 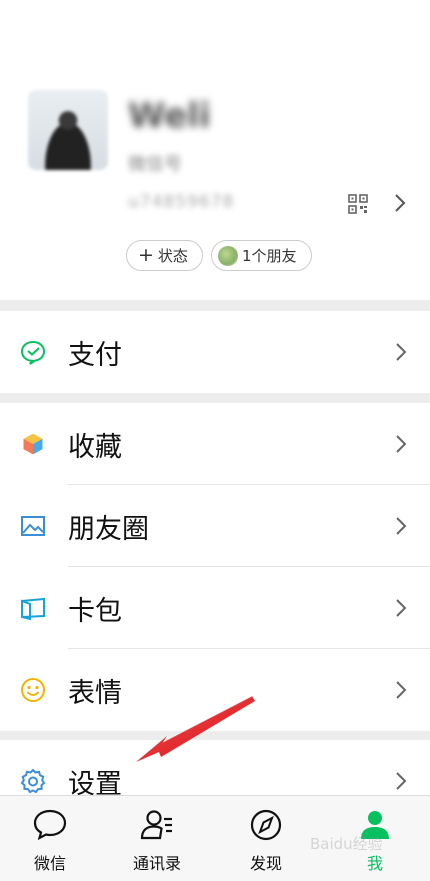 I want to click on favorites-cube-icon, so click(x=33, y=444).